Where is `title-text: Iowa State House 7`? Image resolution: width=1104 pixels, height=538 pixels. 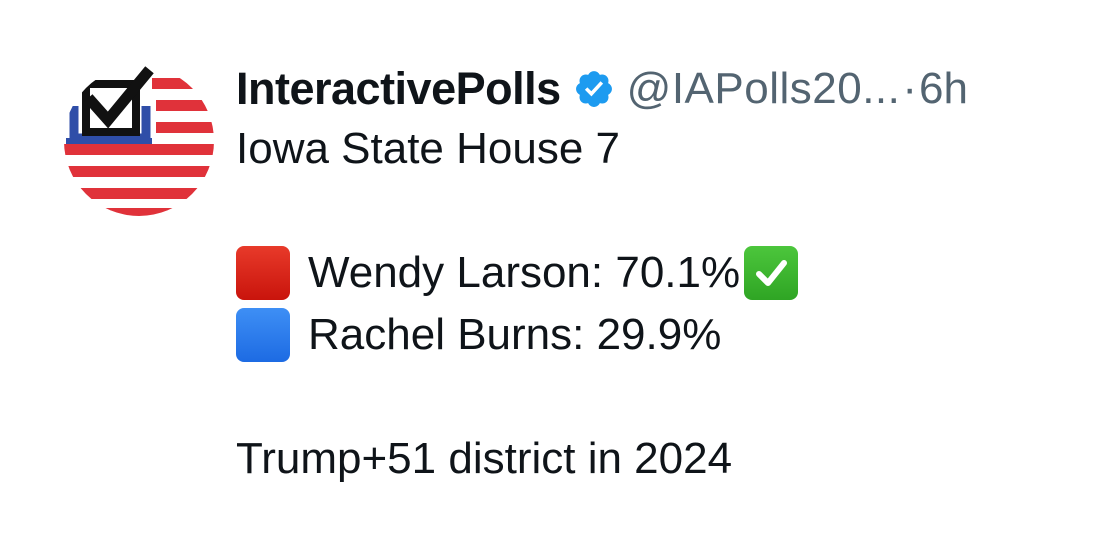
title-text: Iowa State House 7 is located at coordinates (428, 148).